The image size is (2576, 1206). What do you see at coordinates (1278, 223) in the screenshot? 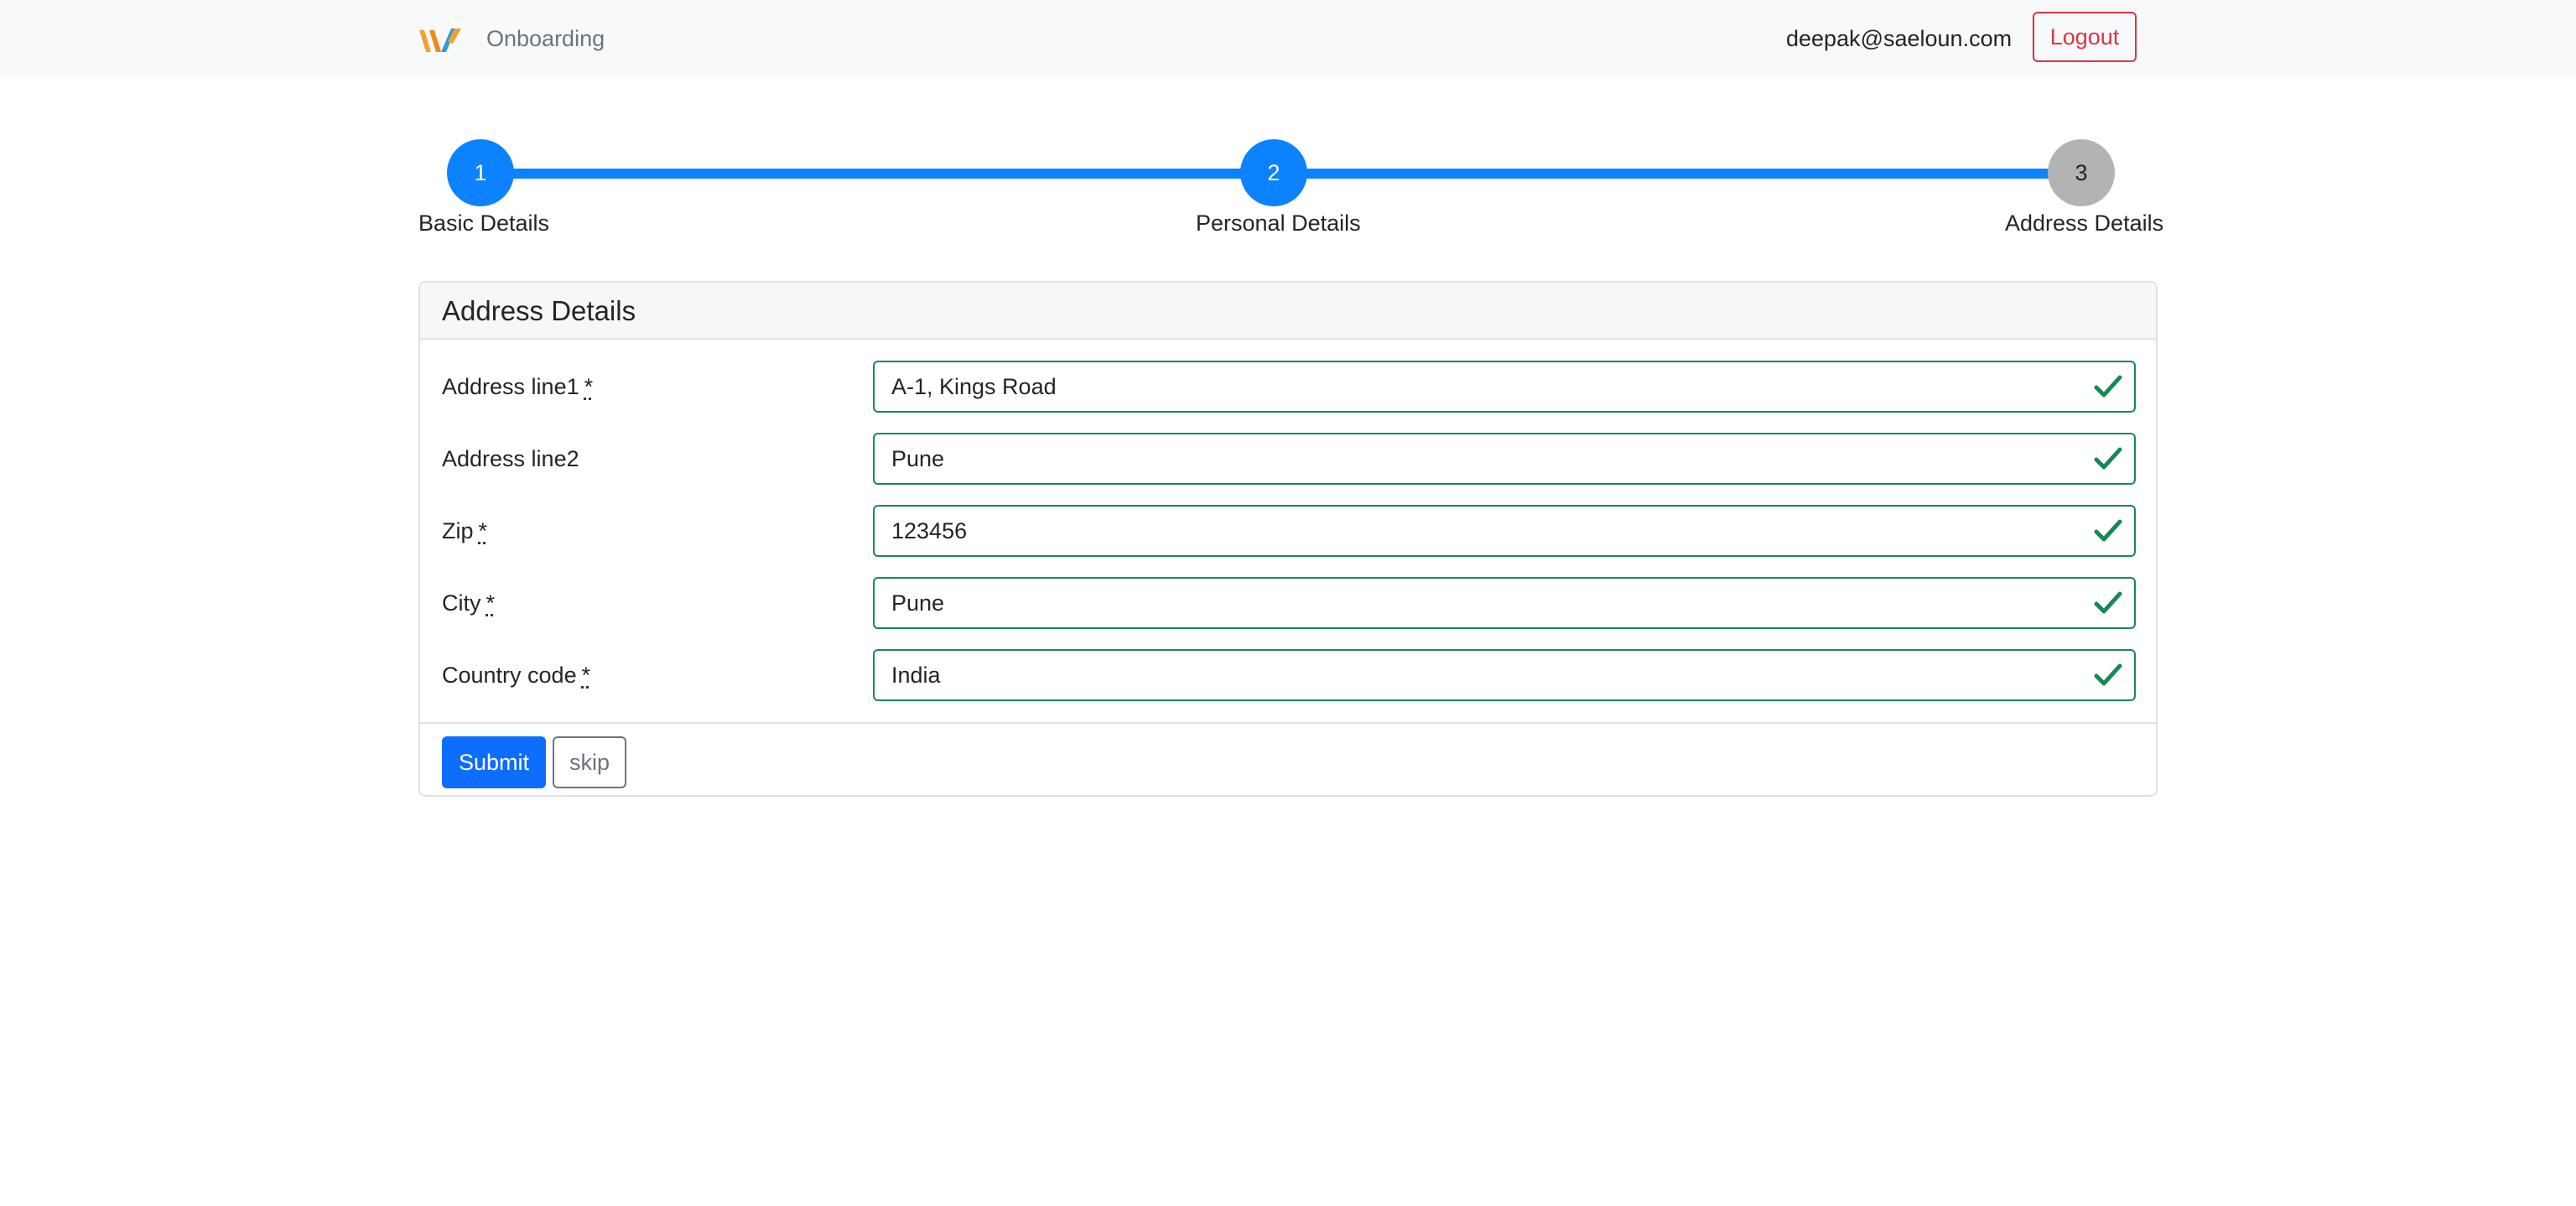
I see `step-2-label: Personal Details` at bounding box center [1278, 223].